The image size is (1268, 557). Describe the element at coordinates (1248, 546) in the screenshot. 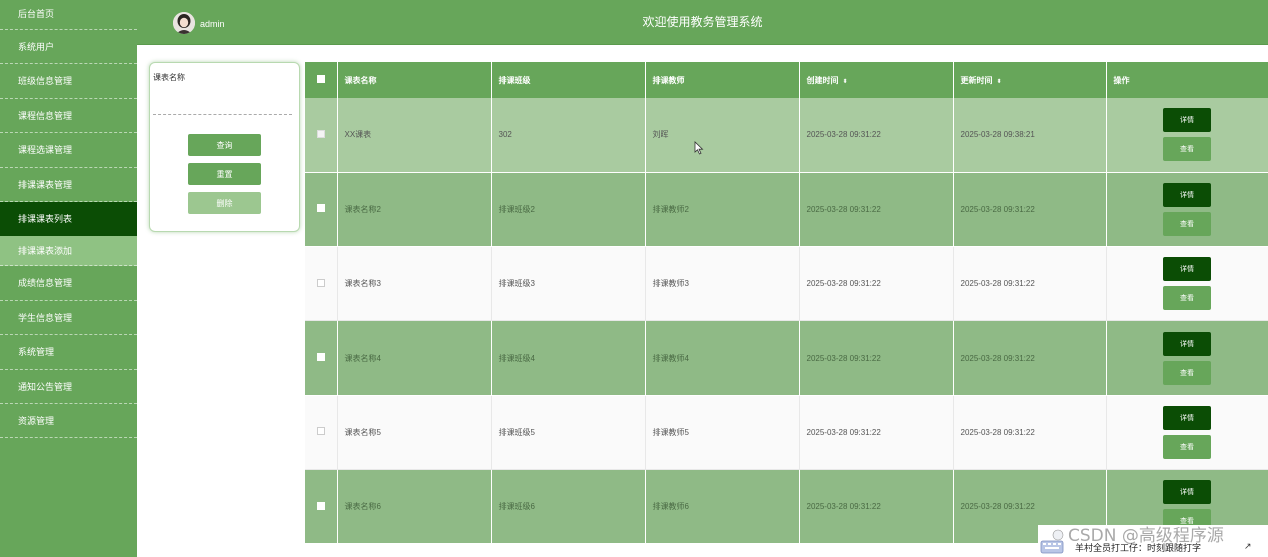

I see `expand-arrow-icon: ↗` at that location.